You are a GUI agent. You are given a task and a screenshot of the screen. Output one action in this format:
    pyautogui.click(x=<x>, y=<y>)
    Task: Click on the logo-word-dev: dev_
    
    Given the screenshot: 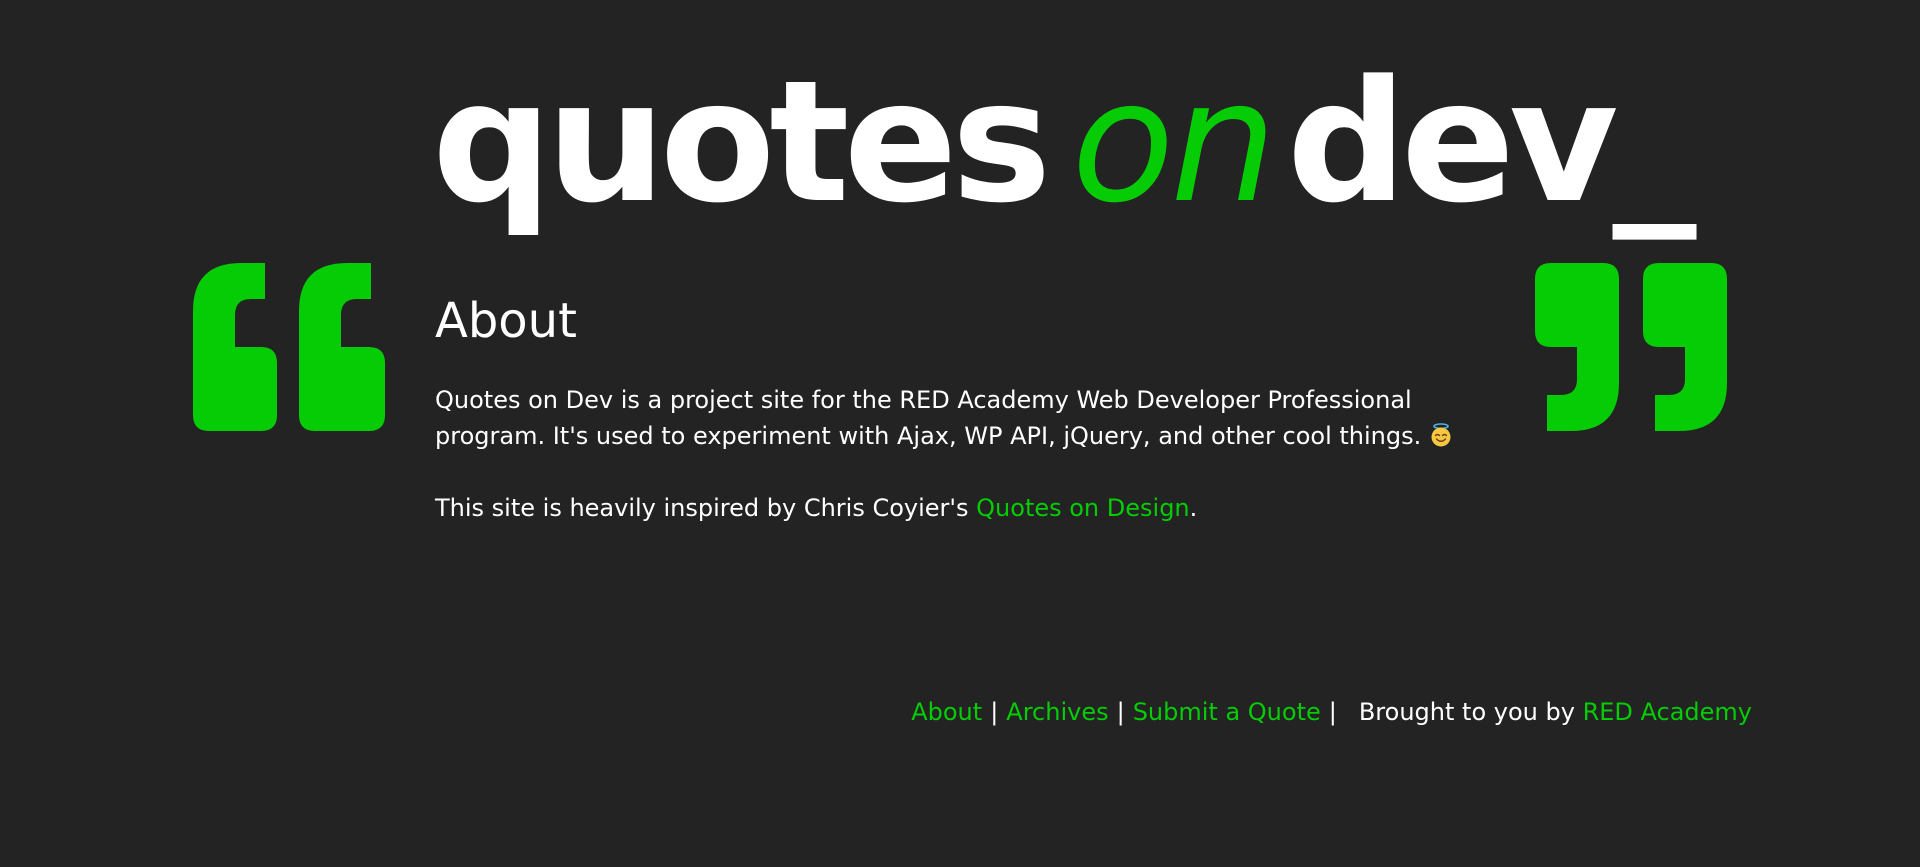 What is the action you would take?
    pyautogui.click(x=1491, y=142)
    